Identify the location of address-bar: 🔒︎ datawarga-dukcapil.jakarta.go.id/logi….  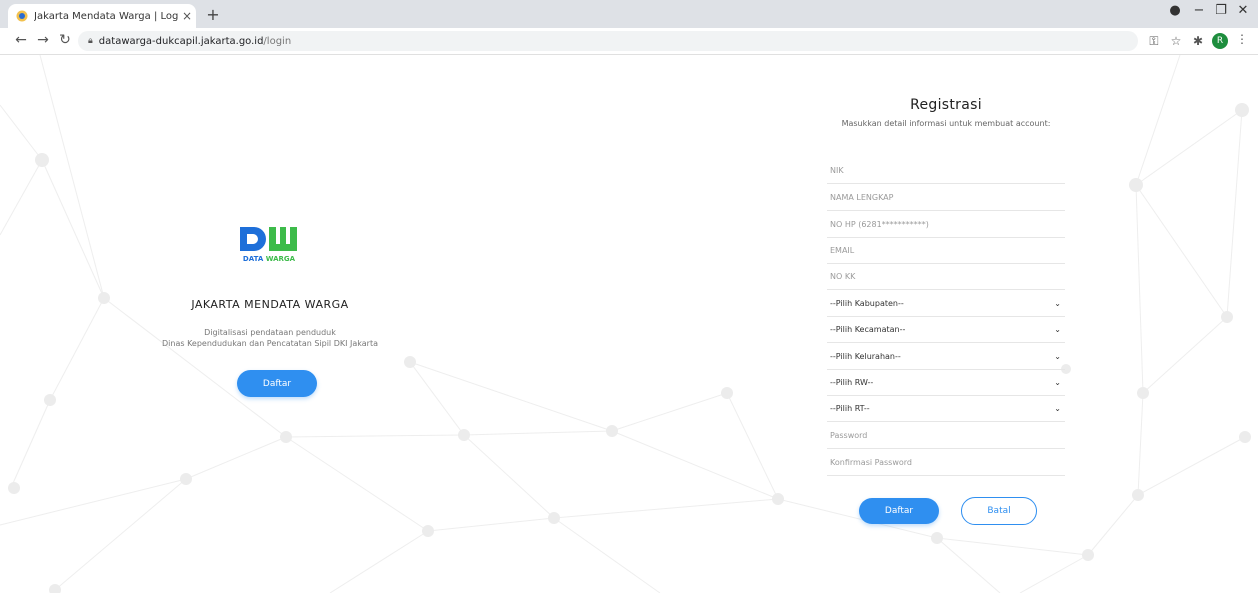
(608, 41).